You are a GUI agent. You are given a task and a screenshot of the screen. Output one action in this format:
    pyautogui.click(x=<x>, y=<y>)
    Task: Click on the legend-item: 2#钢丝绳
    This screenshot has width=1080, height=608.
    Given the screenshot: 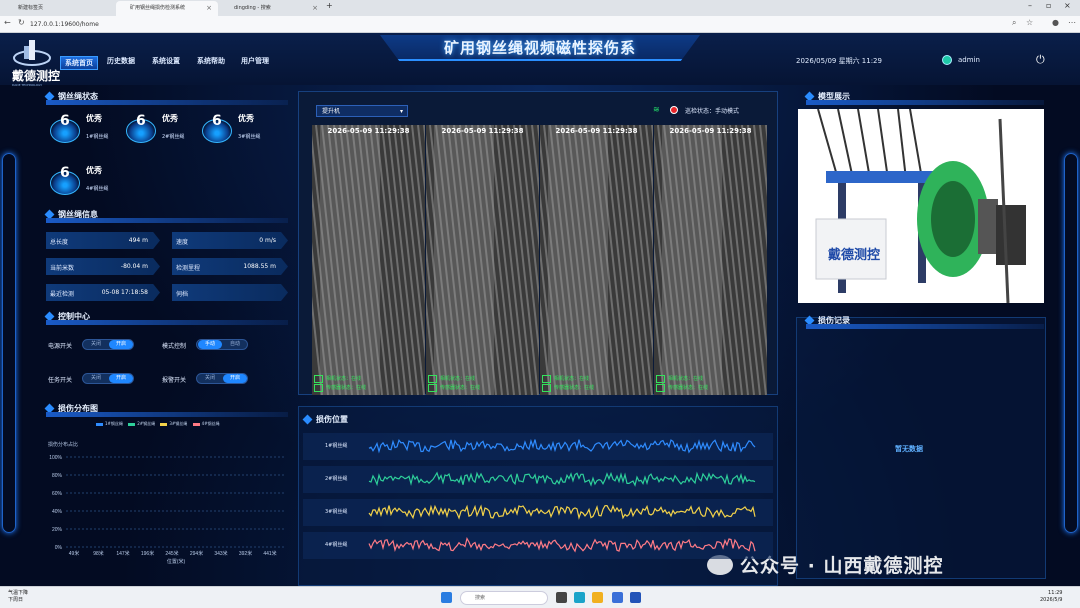 What is the action you would take?
    pyautogui.click(x=141, y=423)
    